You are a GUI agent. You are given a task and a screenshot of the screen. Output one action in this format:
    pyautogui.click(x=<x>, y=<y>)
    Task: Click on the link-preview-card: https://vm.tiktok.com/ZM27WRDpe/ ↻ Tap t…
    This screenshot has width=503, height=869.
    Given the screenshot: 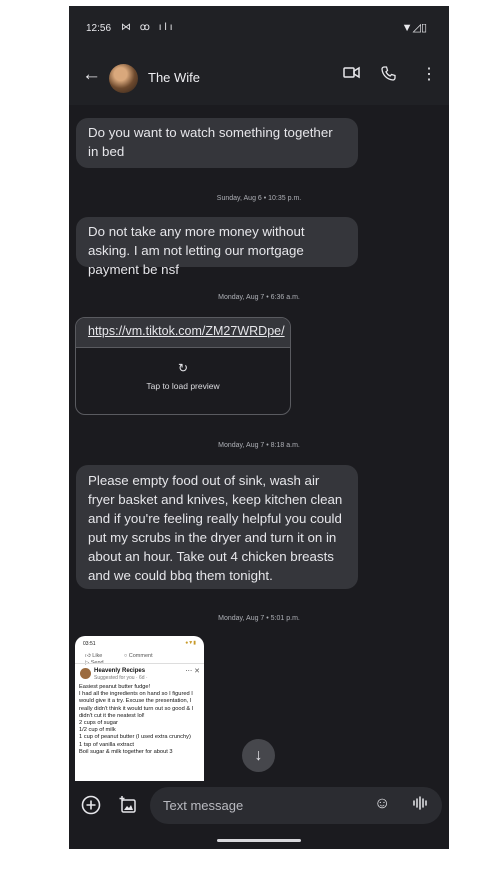 What is the action you would take?
    pyautogui.click(x=183, y=366)
    